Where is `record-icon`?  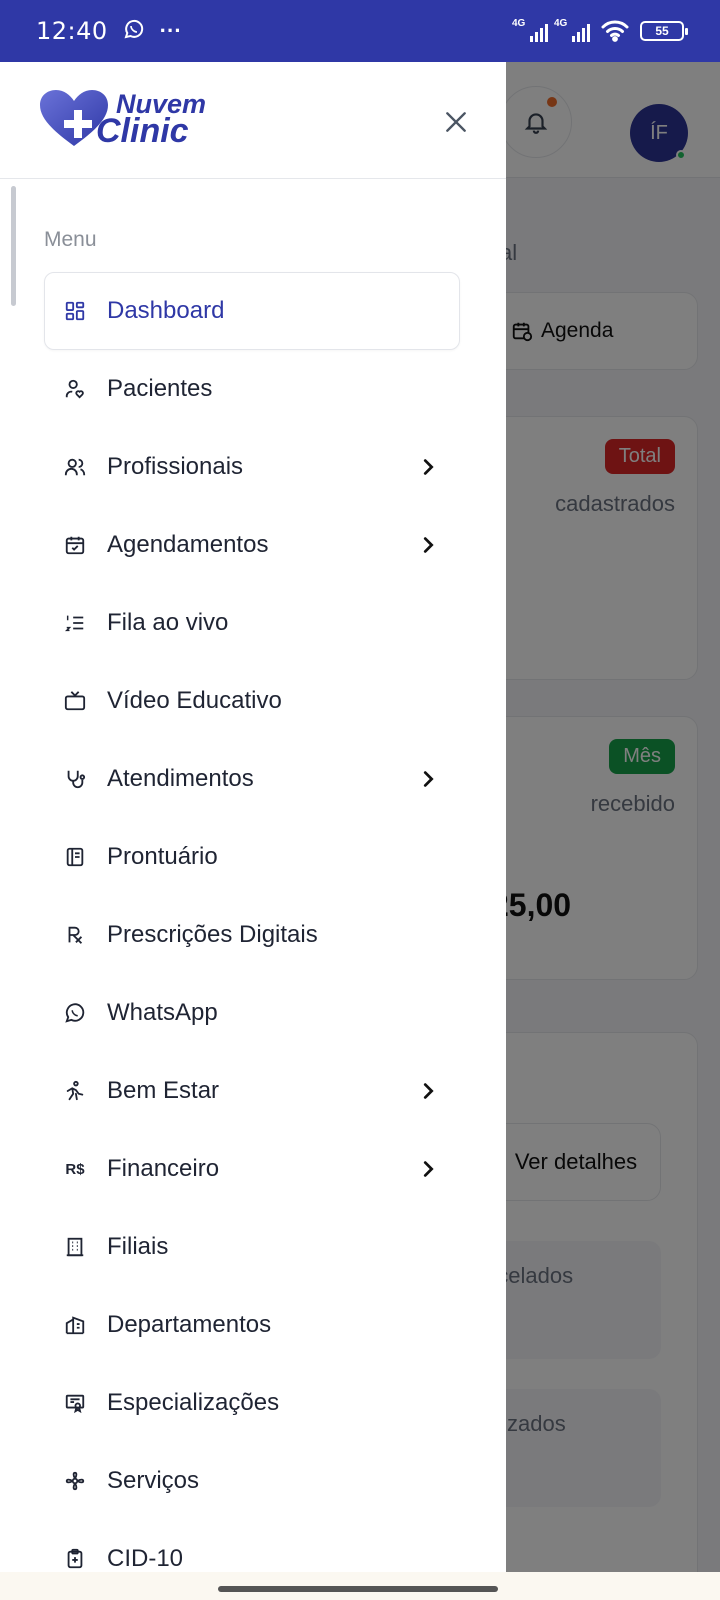 record-icon is located at coordinates (75, 857).